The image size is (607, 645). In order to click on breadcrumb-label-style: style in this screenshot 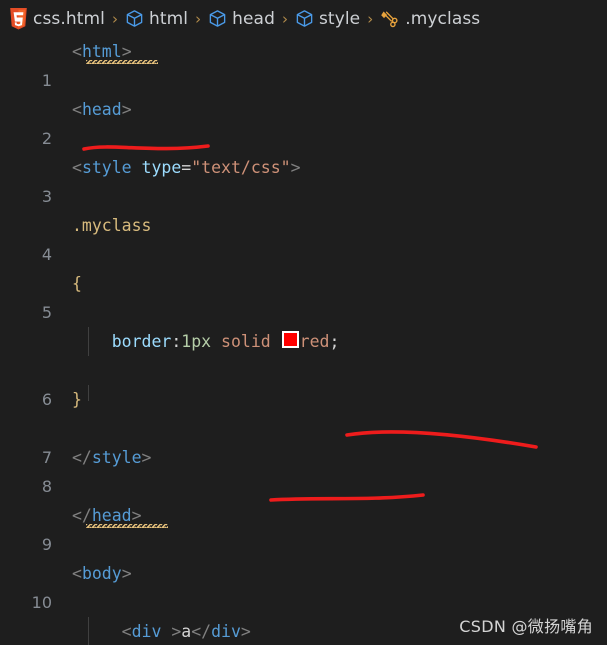, I will do `click(339, 18)`.